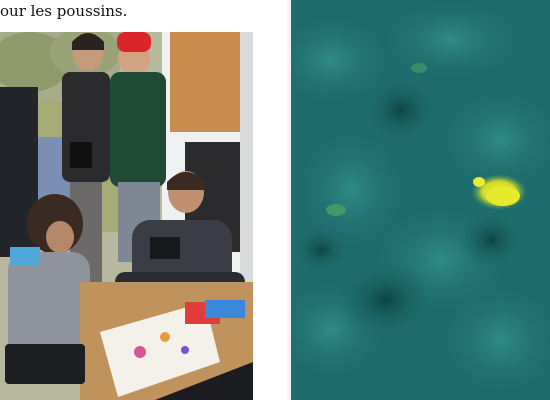 This screenshot has width=550, height=400. I want to click on article-caption-text: our les poussins., so click(64, 11).